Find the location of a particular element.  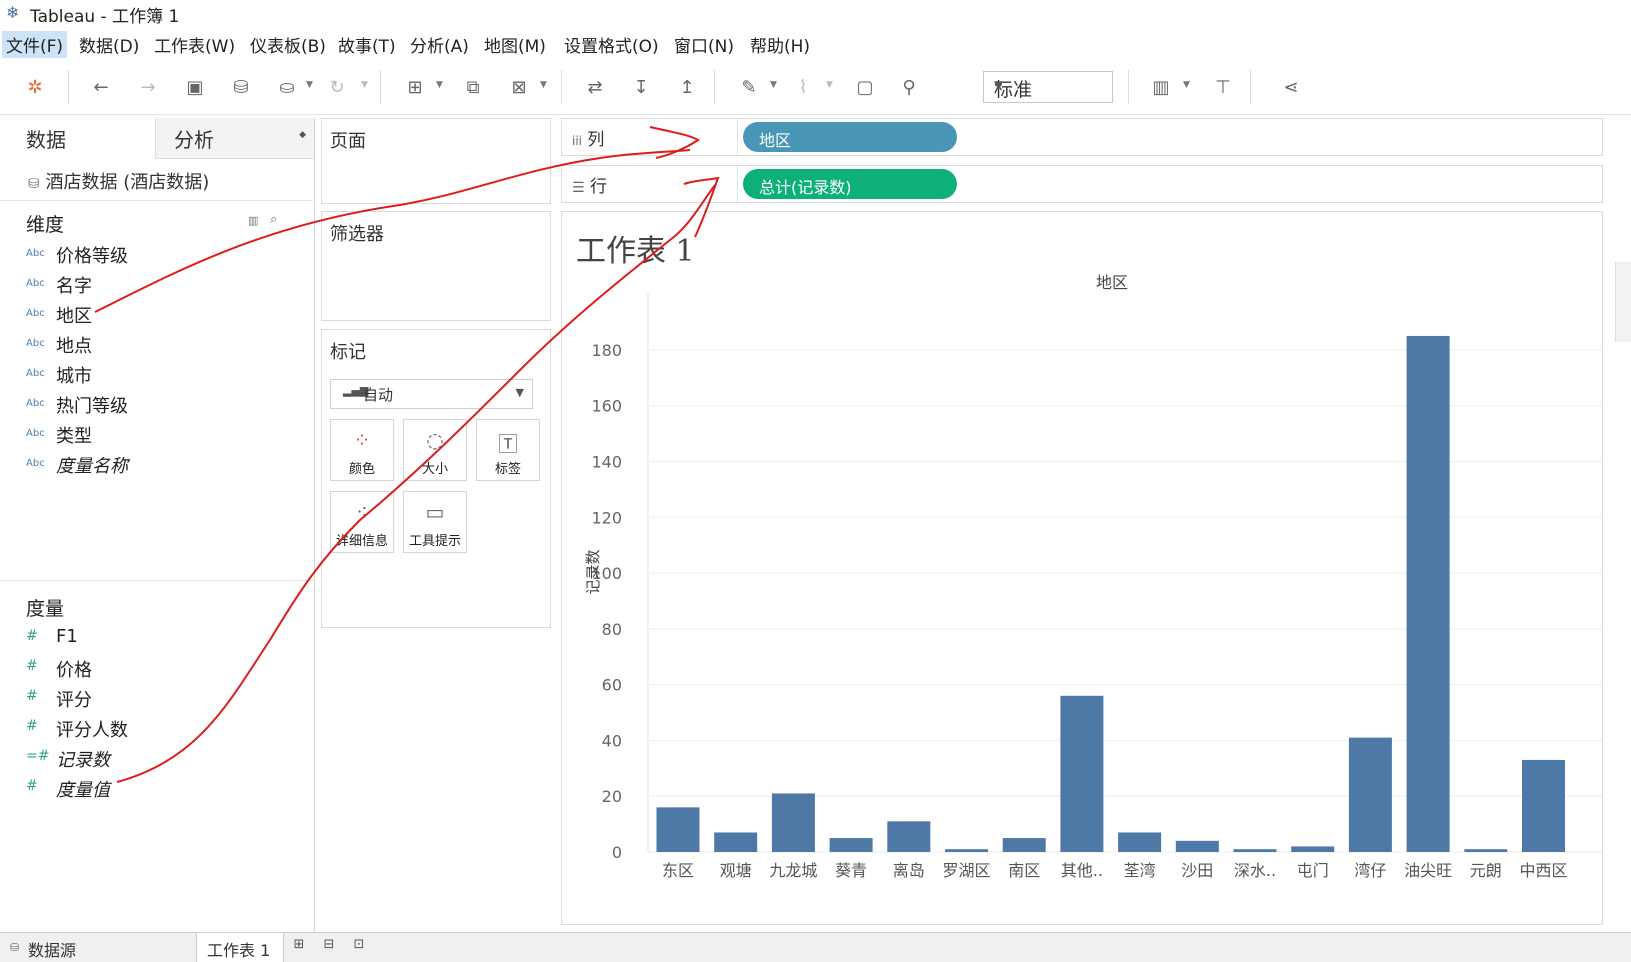

sort-descending-icon: ↥ is located at coordinates (687, 87).